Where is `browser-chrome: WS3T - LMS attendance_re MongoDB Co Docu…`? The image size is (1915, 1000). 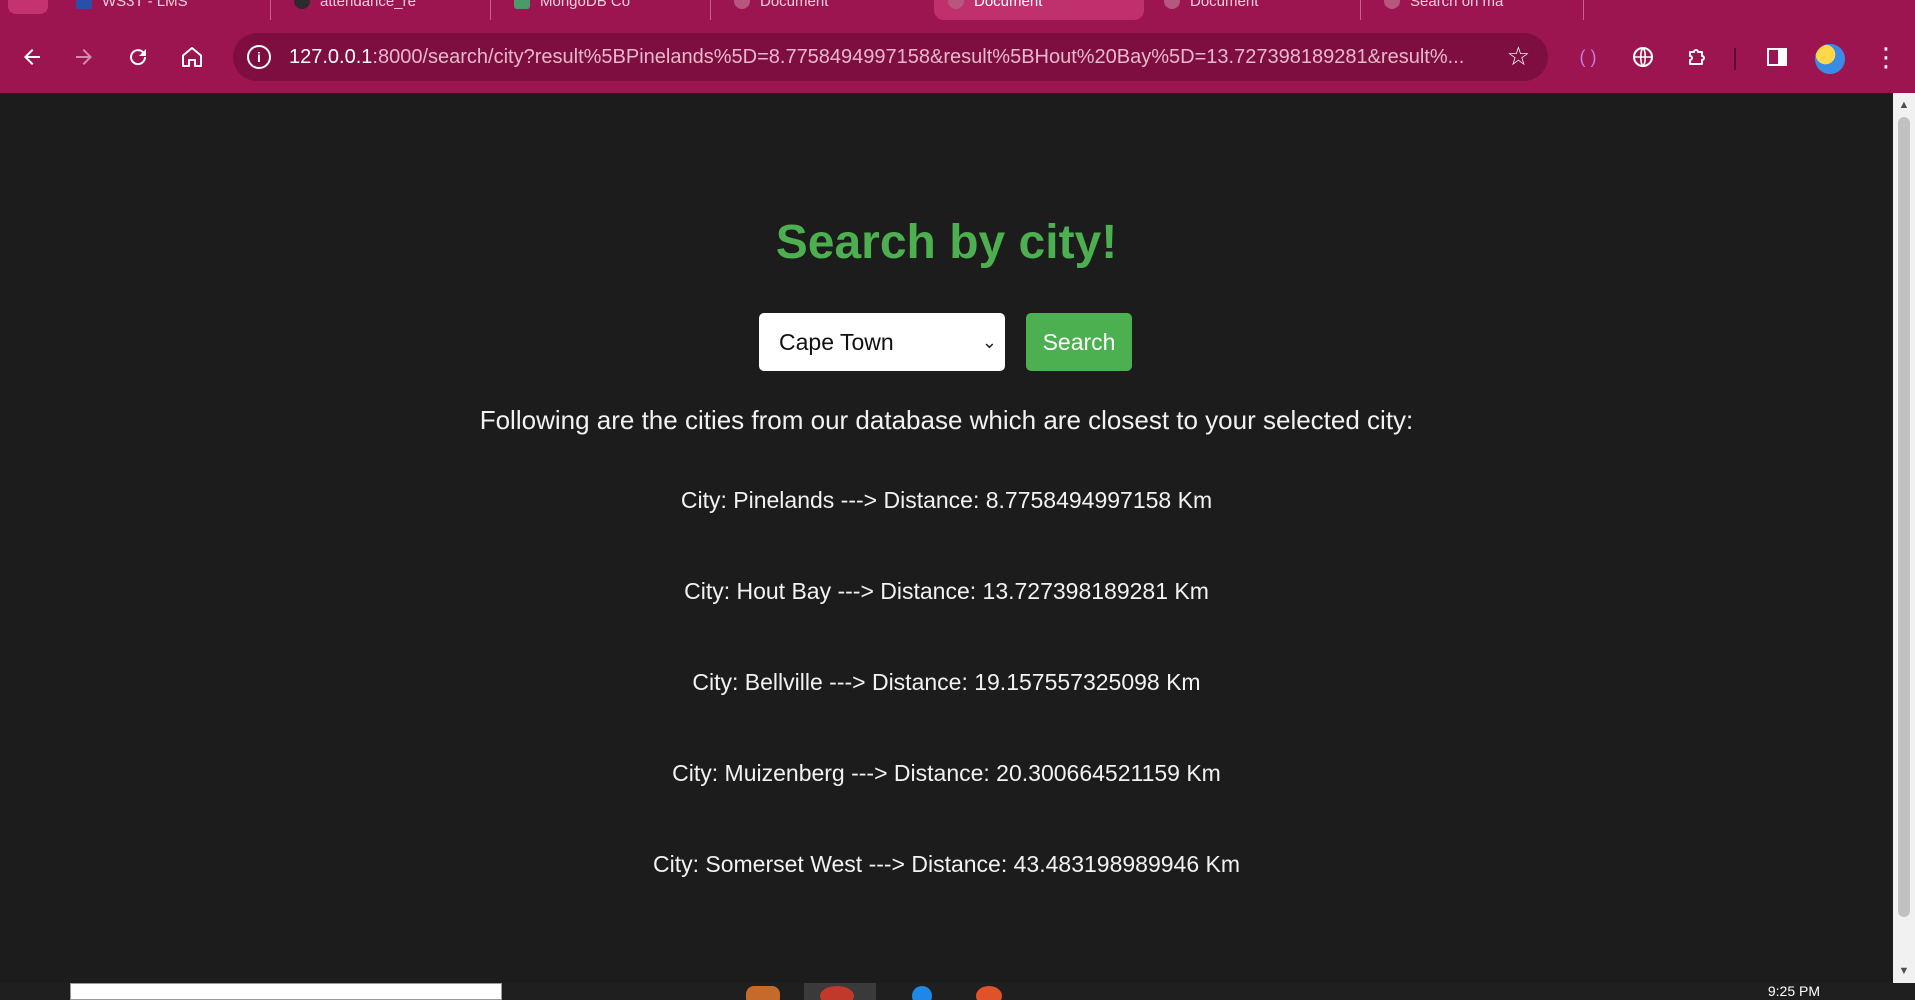
browser-chrome: WS3T - LMS attendance_re MongoDB Co Docu… is located at coordinates (957, 46).